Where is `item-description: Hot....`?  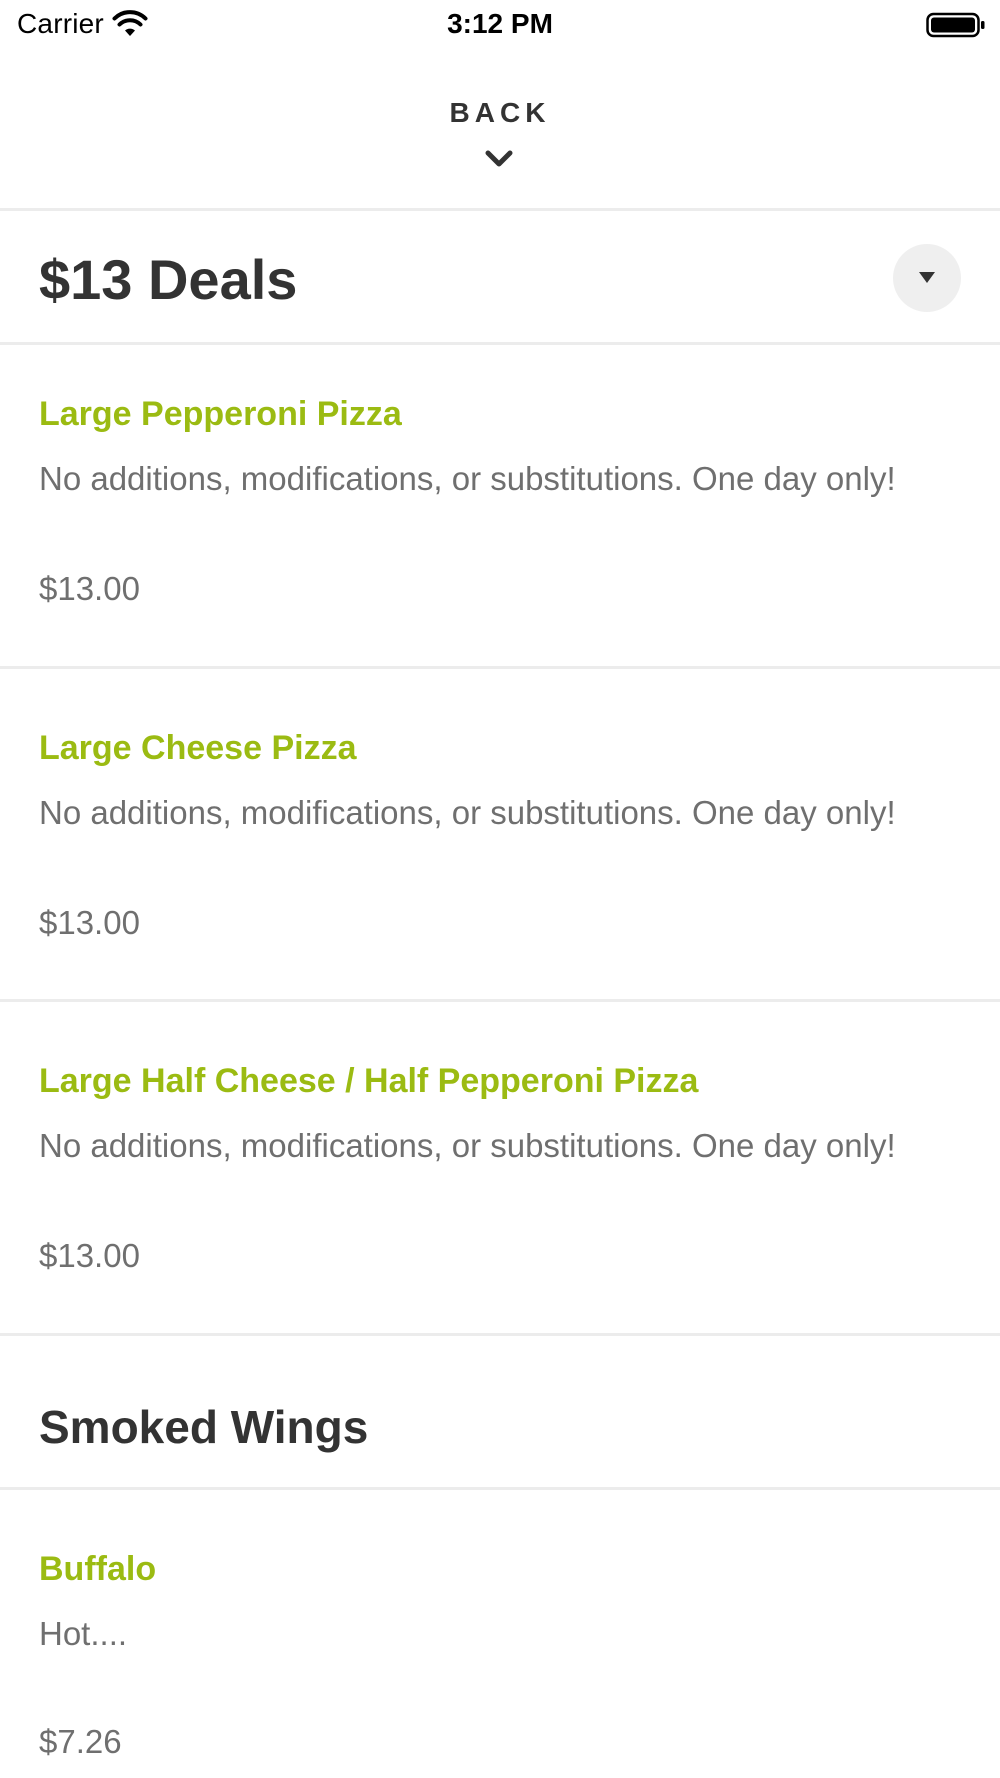 item-description: Hot.... is located at coordinates (83, 1633).